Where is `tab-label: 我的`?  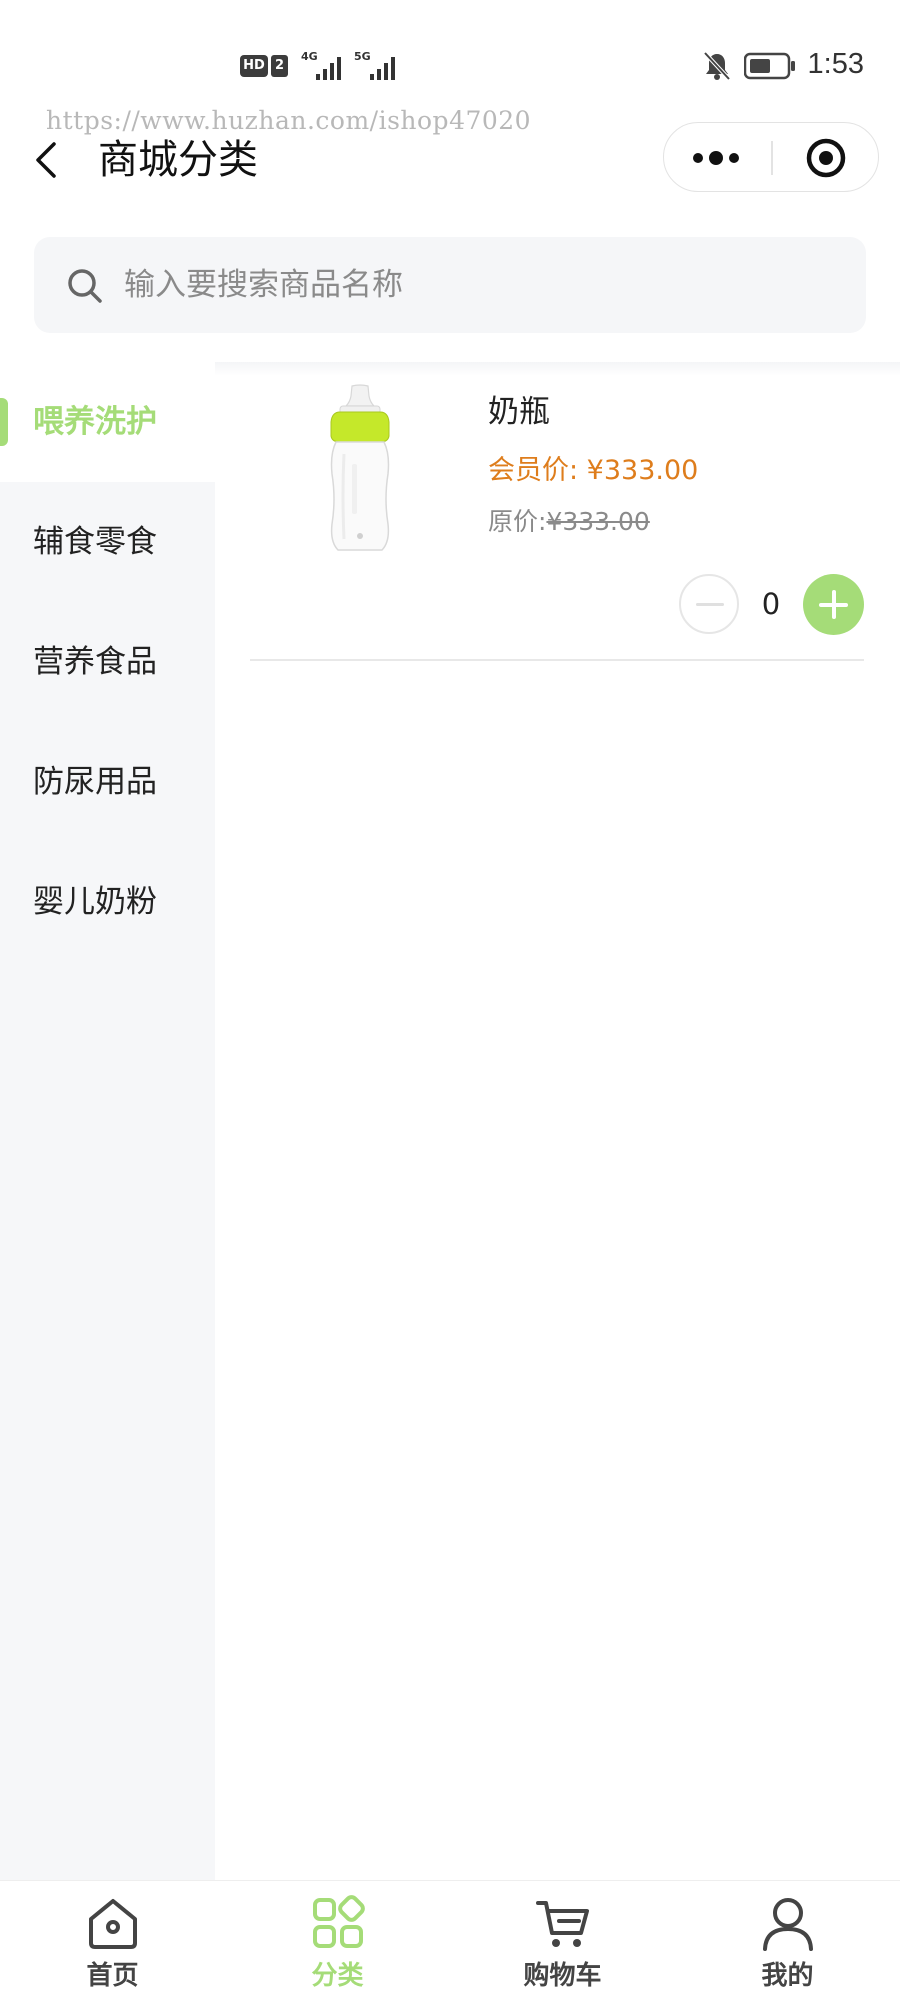 tab-label: 我的 is located at coordinates (787, 1976).